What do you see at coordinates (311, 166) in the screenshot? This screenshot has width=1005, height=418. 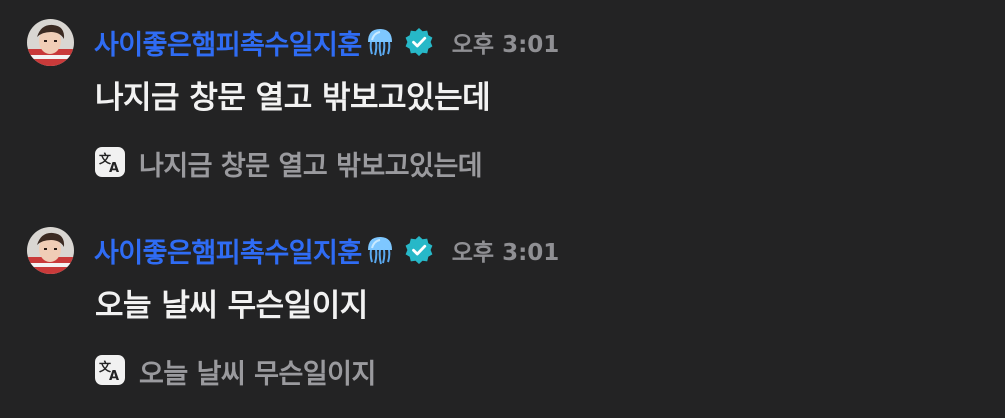 I see `translation-text: 나지금 창문 열고 밖보고있는데` at bounding box center [311, 166].